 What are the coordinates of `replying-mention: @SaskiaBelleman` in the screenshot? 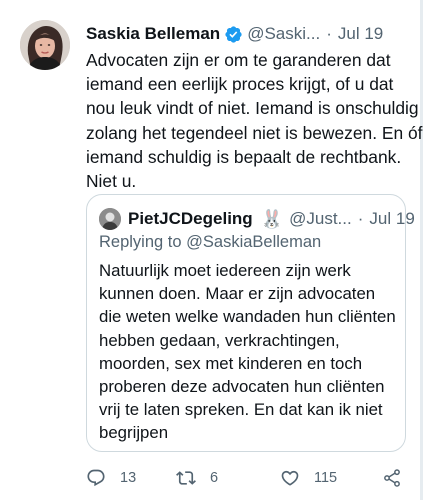 It's located at (253, 242).